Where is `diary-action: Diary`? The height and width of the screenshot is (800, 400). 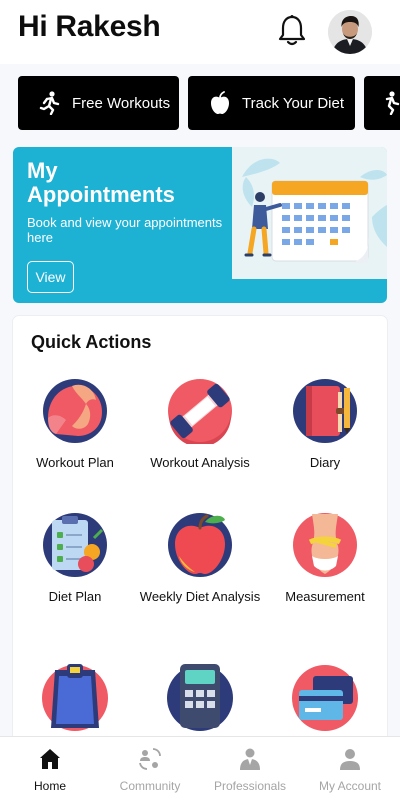
diary-action: Diary is located at coordinates (325, 424).